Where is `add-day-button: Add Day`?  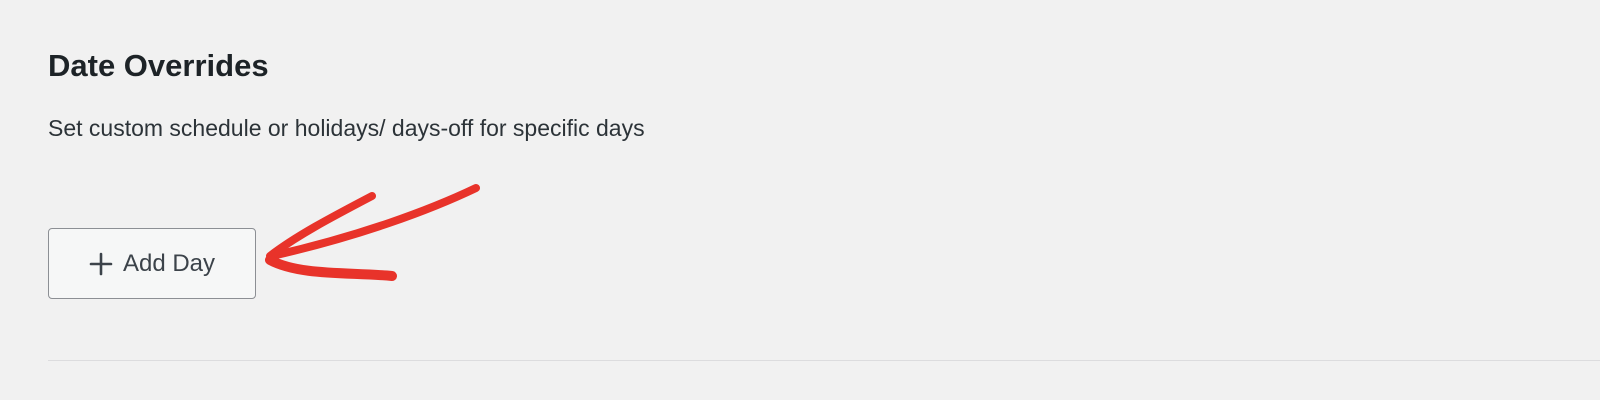 add-day-button: Add Day is located at coordinates (152, 263).